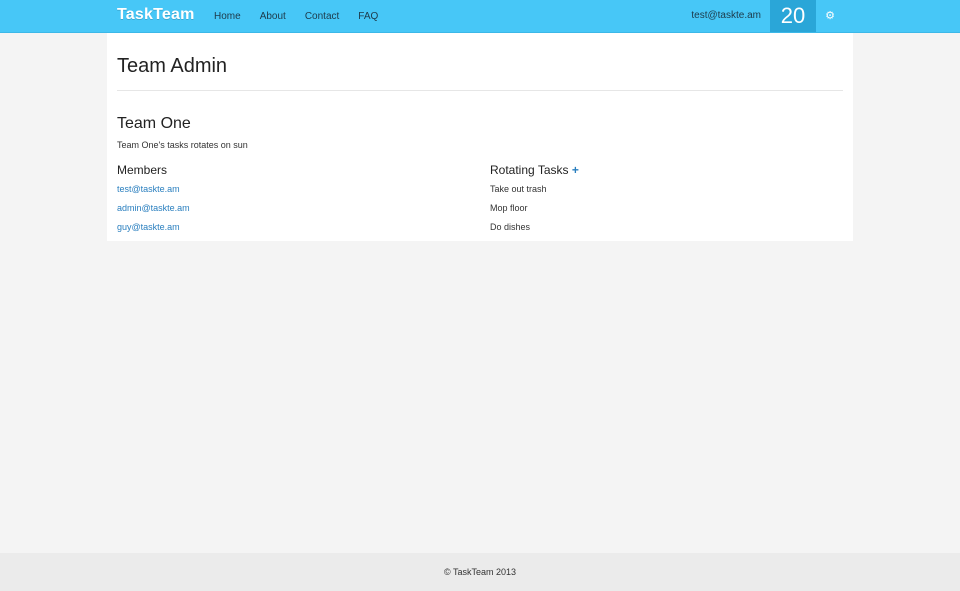 This screenshot has width=960, height=591. Describe the element at coordinates (182, 145) in the screenshot. I see `team-description: Team One's tasks rotates on sun` at that location.